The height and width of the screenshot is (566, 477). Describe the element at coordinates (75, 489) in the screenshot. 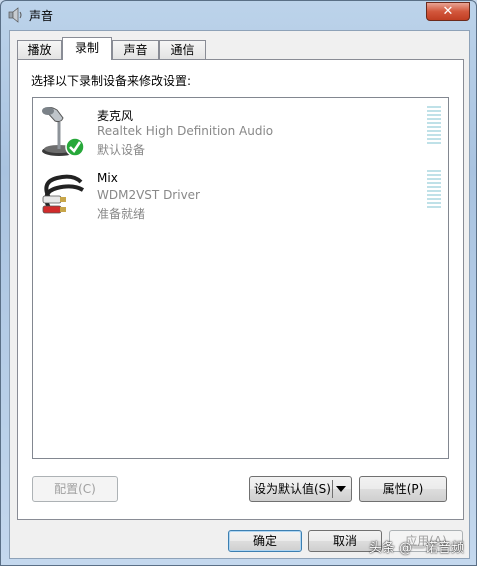

I see `configure-button: 配置(C)` at that location.